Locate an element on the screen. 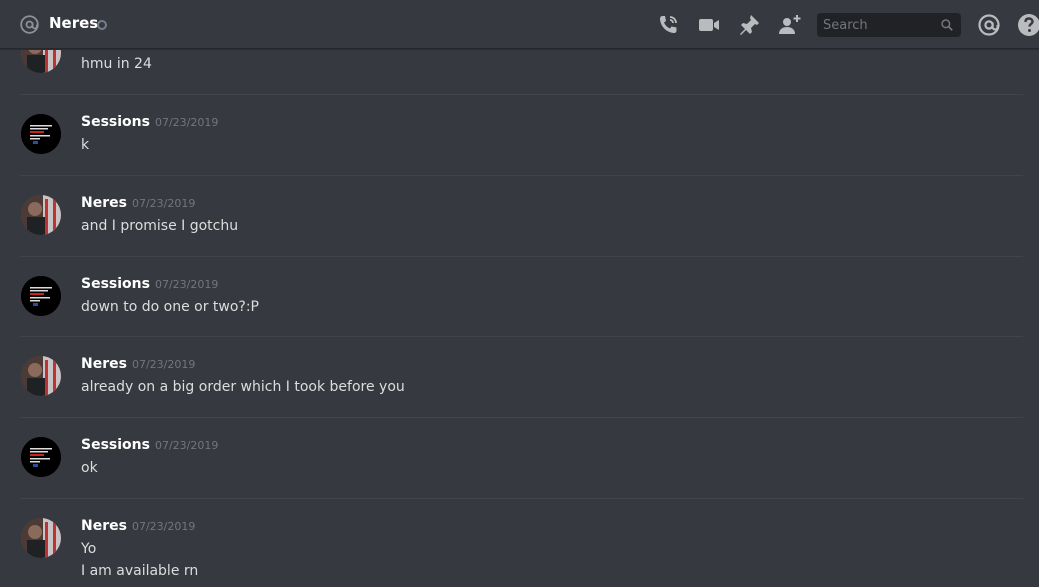 This screenshot has width=1039, height=587. message-text: ok is located at coordinates (89, 468).